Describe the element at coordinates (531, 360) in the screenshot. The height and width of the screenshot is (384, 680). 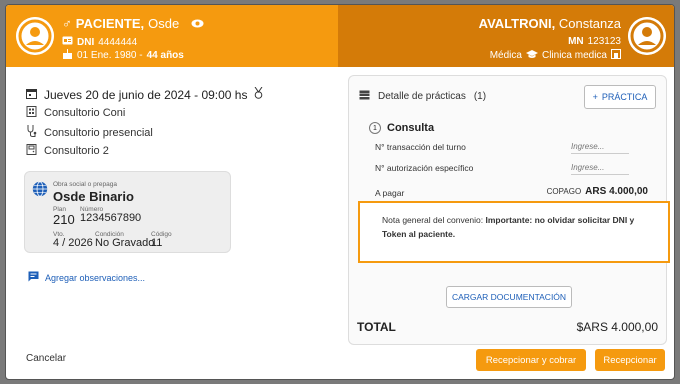
I see `receive-and-charge-button: Recepcionar y cobrar` at that location.